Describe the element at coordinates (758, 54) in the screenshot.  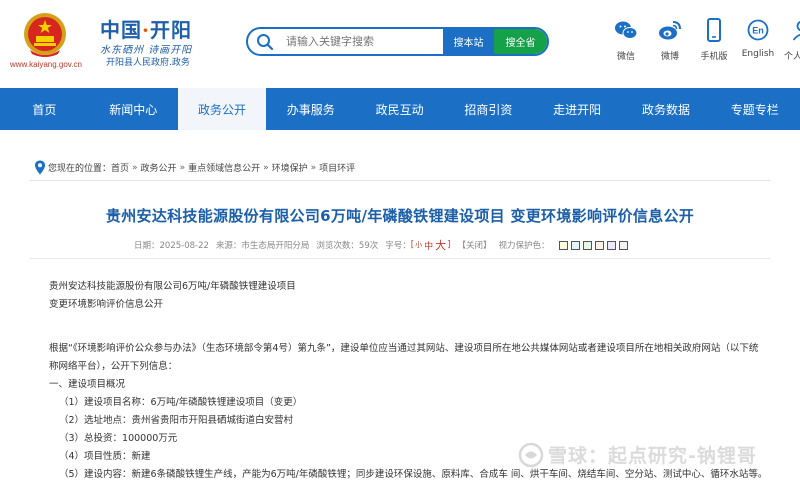
I see `top-link-label: English` at that location.